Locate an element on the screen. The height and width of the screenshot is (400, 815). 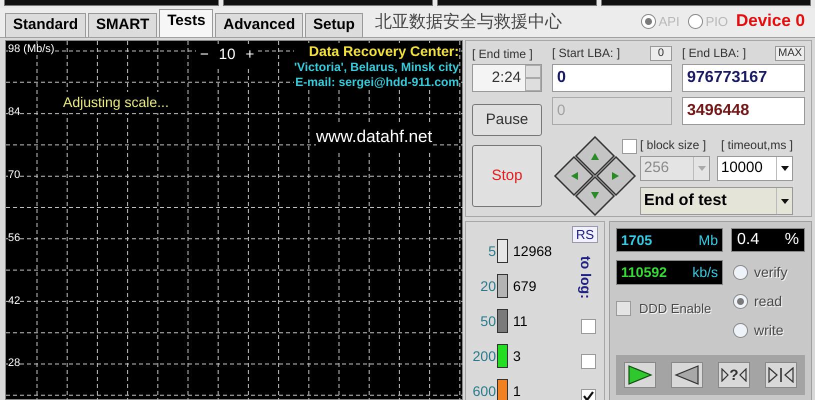
latency-threshold: 200 is located at coordinates (484, 356).